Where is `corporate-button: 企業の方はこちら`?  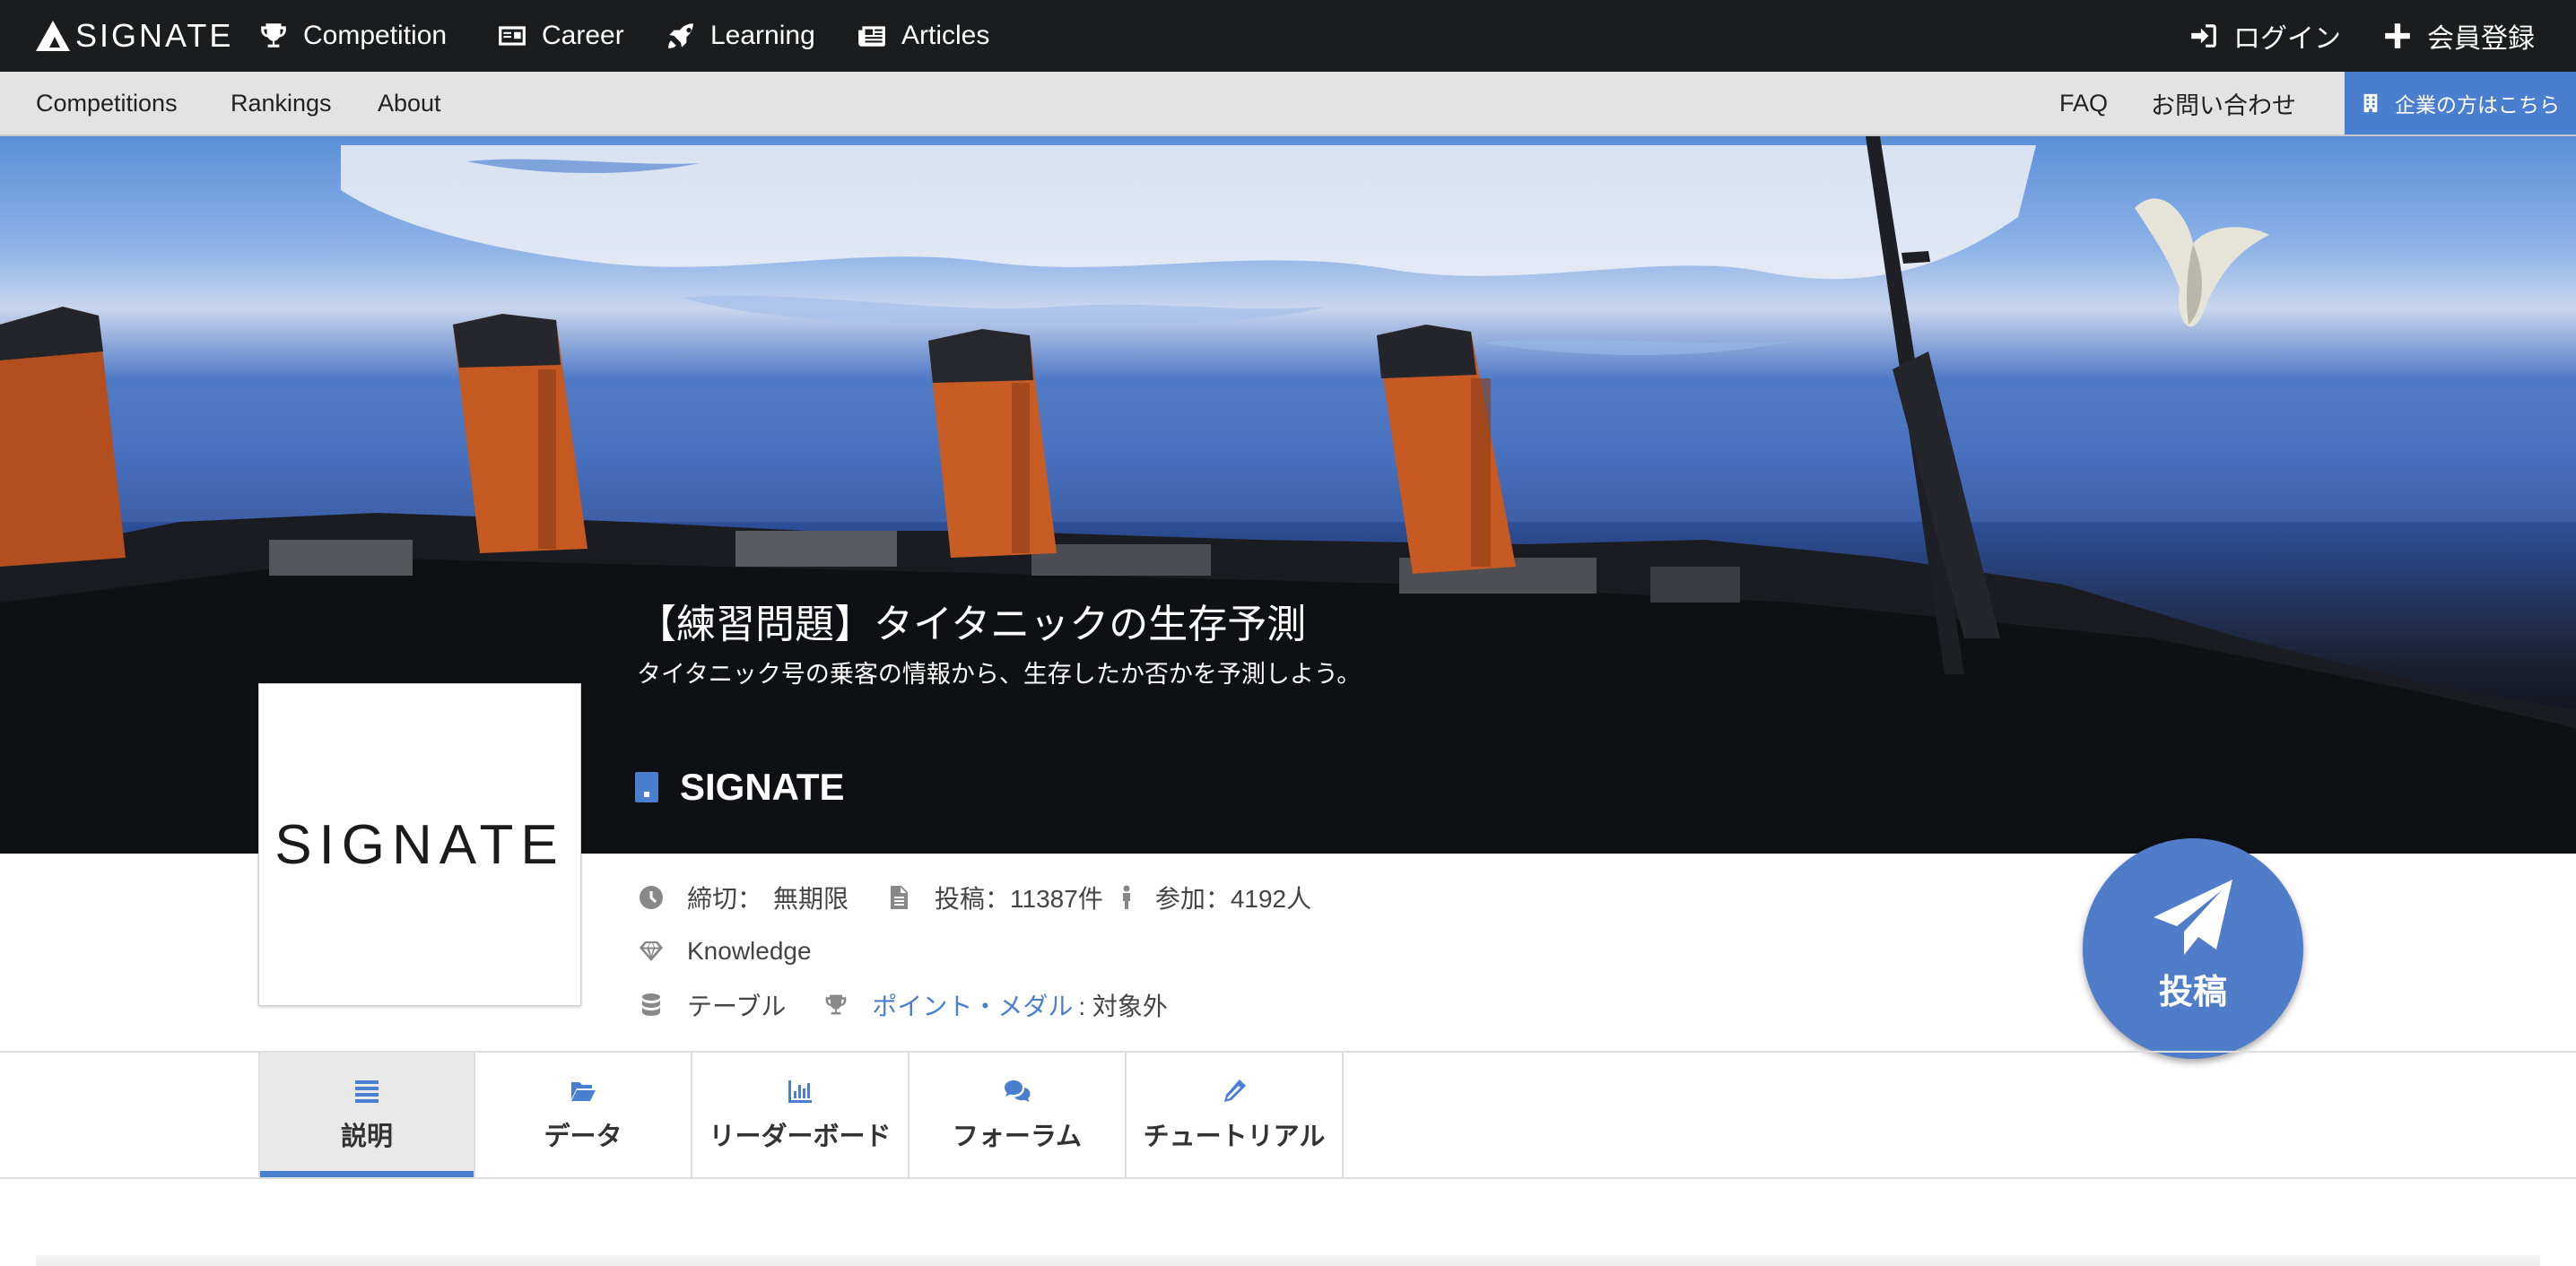 corporate-button: 企業の方はこちら is located at coordinates (2460, 103).